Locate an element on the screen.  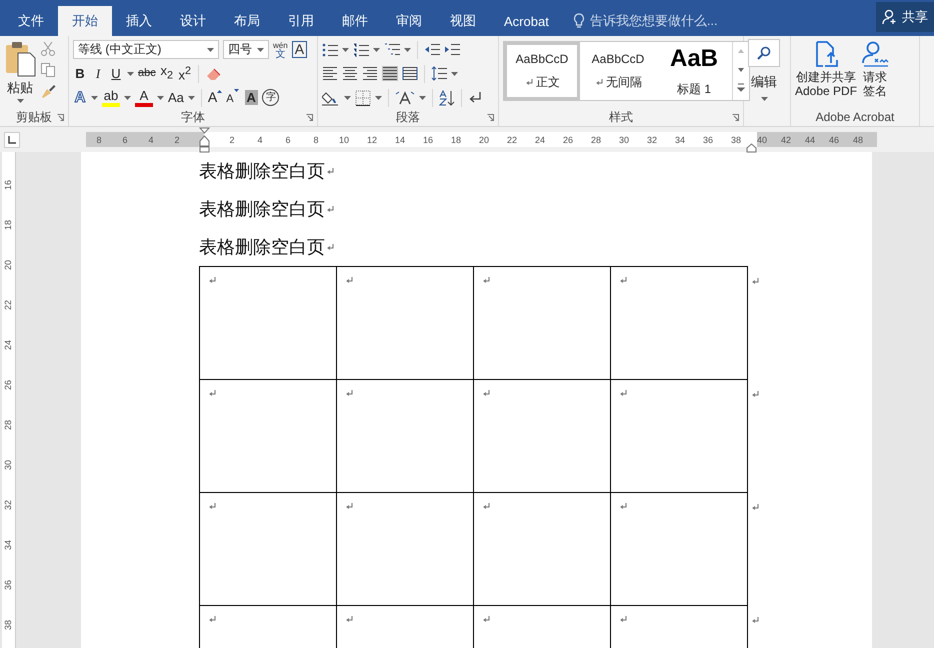
increase-indent-icon is located at coordinates (452, 49).